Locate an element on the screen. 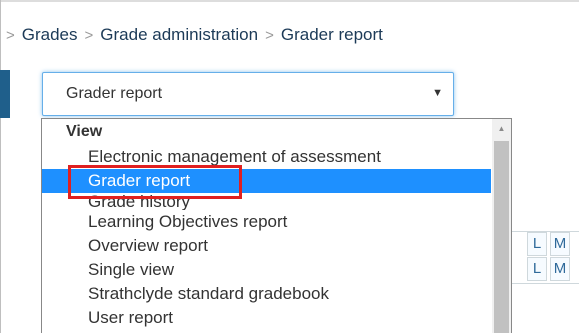 Image resolution: width=579 pixels, height=333 pixels. breadcrumb-item-grades: Grades is located at coordinates (50, 35).